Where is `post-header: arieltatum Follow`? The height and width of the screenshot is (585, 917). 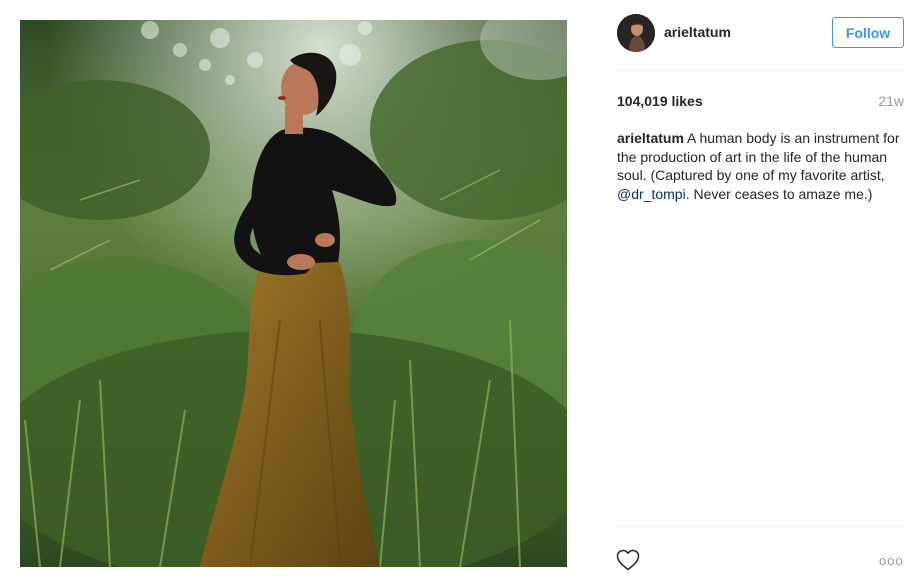 post-header: arieltatum Follow is located at coordinates (758, 35).